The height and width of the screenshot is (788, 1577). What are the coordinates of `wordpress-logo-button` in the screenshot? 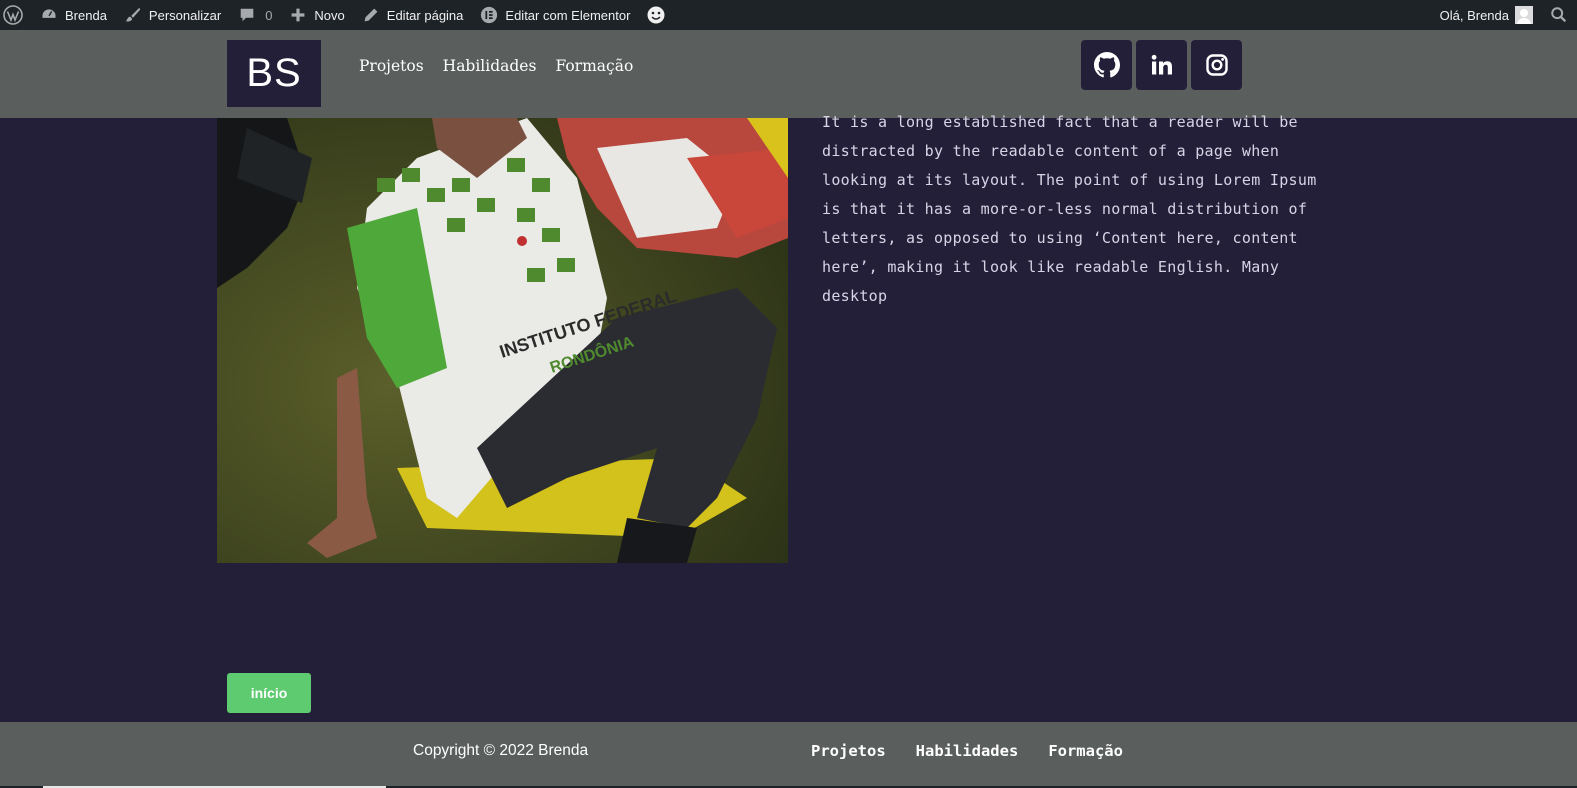 It's located at (15, 15).